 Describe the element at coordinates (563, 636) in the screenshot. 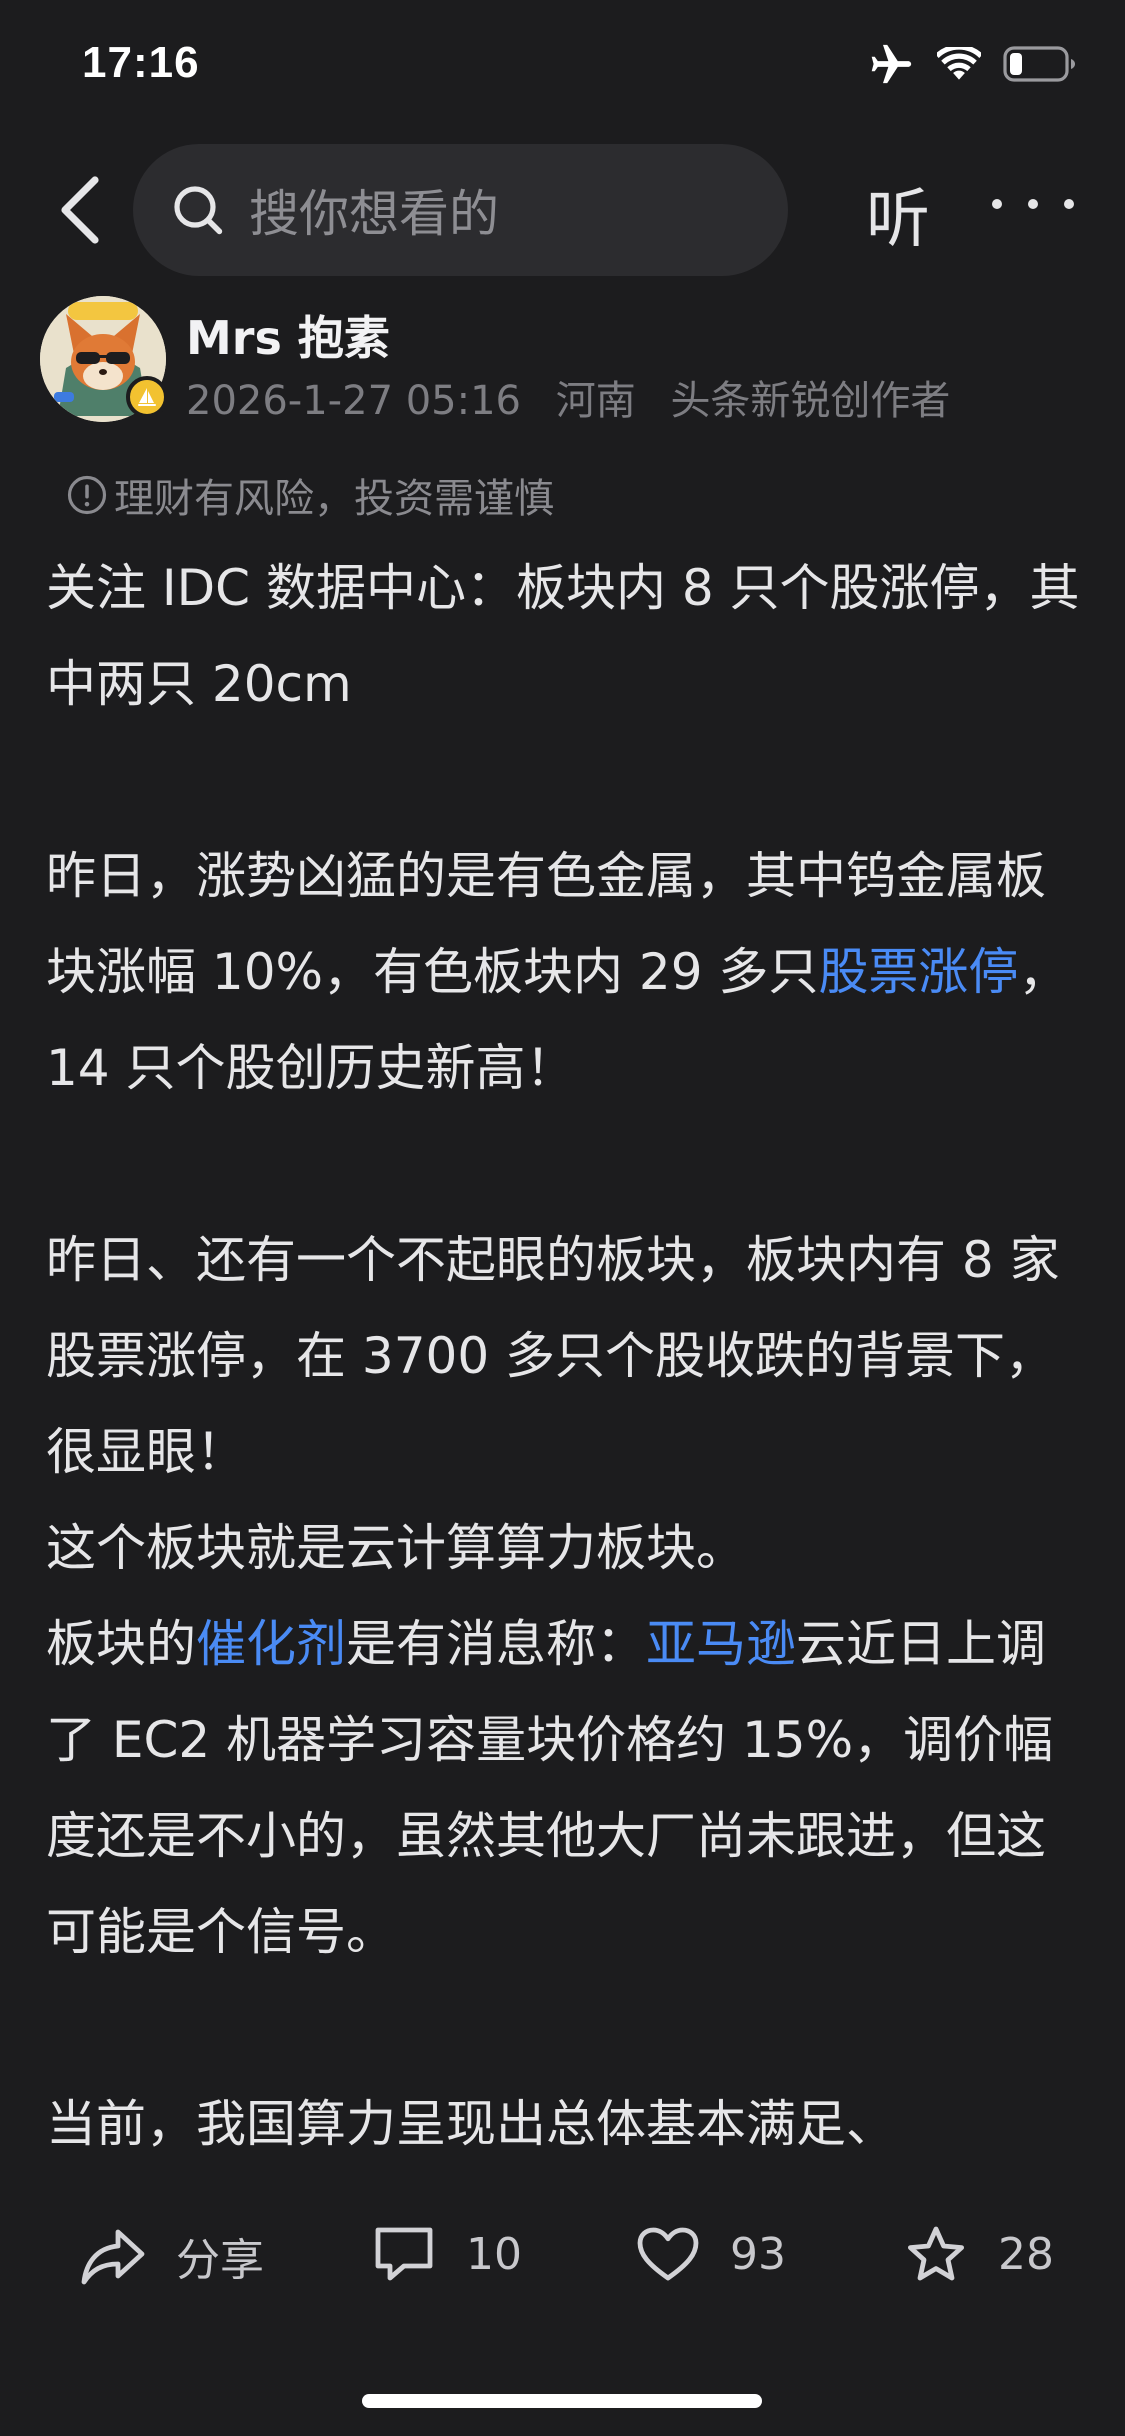

I see `article-paragraph: 关注 IDC 数据中心：板块内 8 只个股涨停，其中两只 20cm` at that location.